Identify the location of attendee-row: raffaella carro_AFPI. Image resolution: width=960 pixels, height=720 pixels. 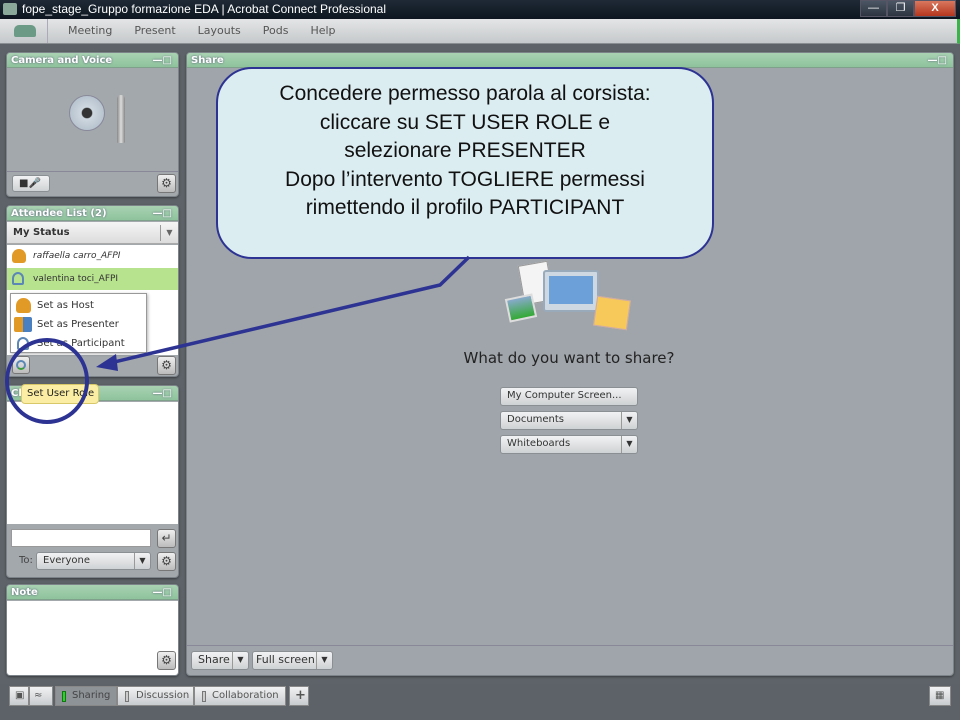
(92, 256).